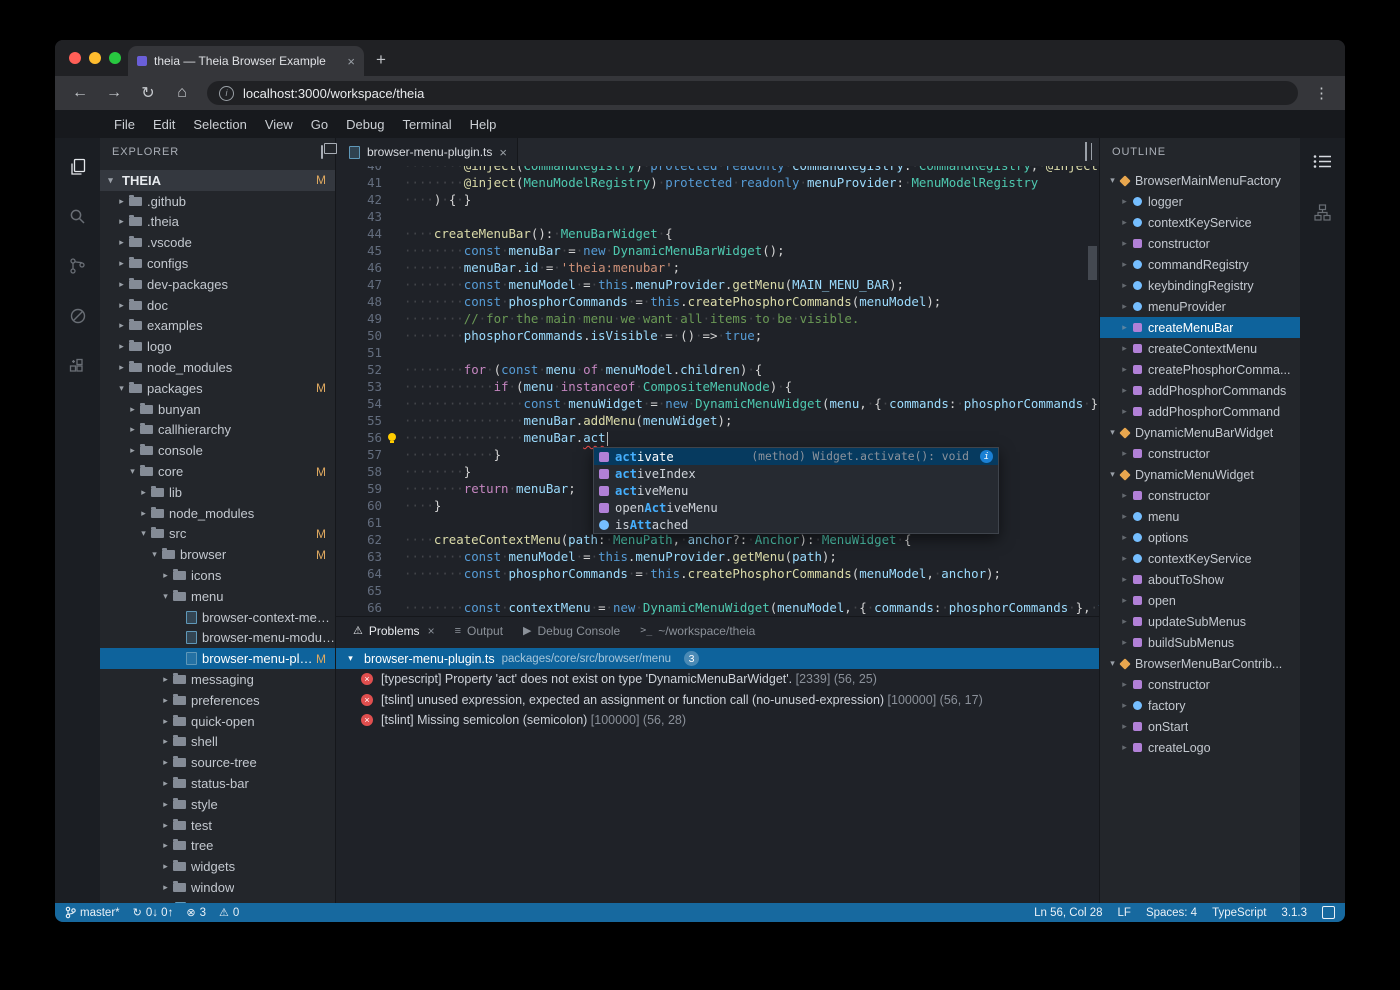 The image size is (1400, 990). What do you see at coordinates (1200, 264) in the screenshot?
I see `outline-item-commandregistry: ▸ commandRegistry` at bounding box center [1200, 264].